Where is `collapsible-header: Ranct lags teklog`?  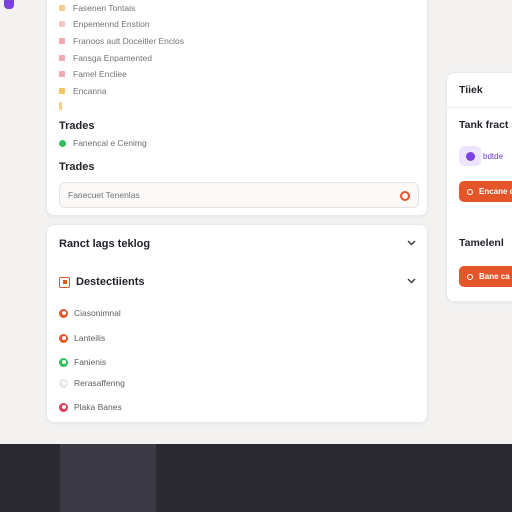
collapsible-header: Ranct lags teklog is located at coordinates (237, 244).